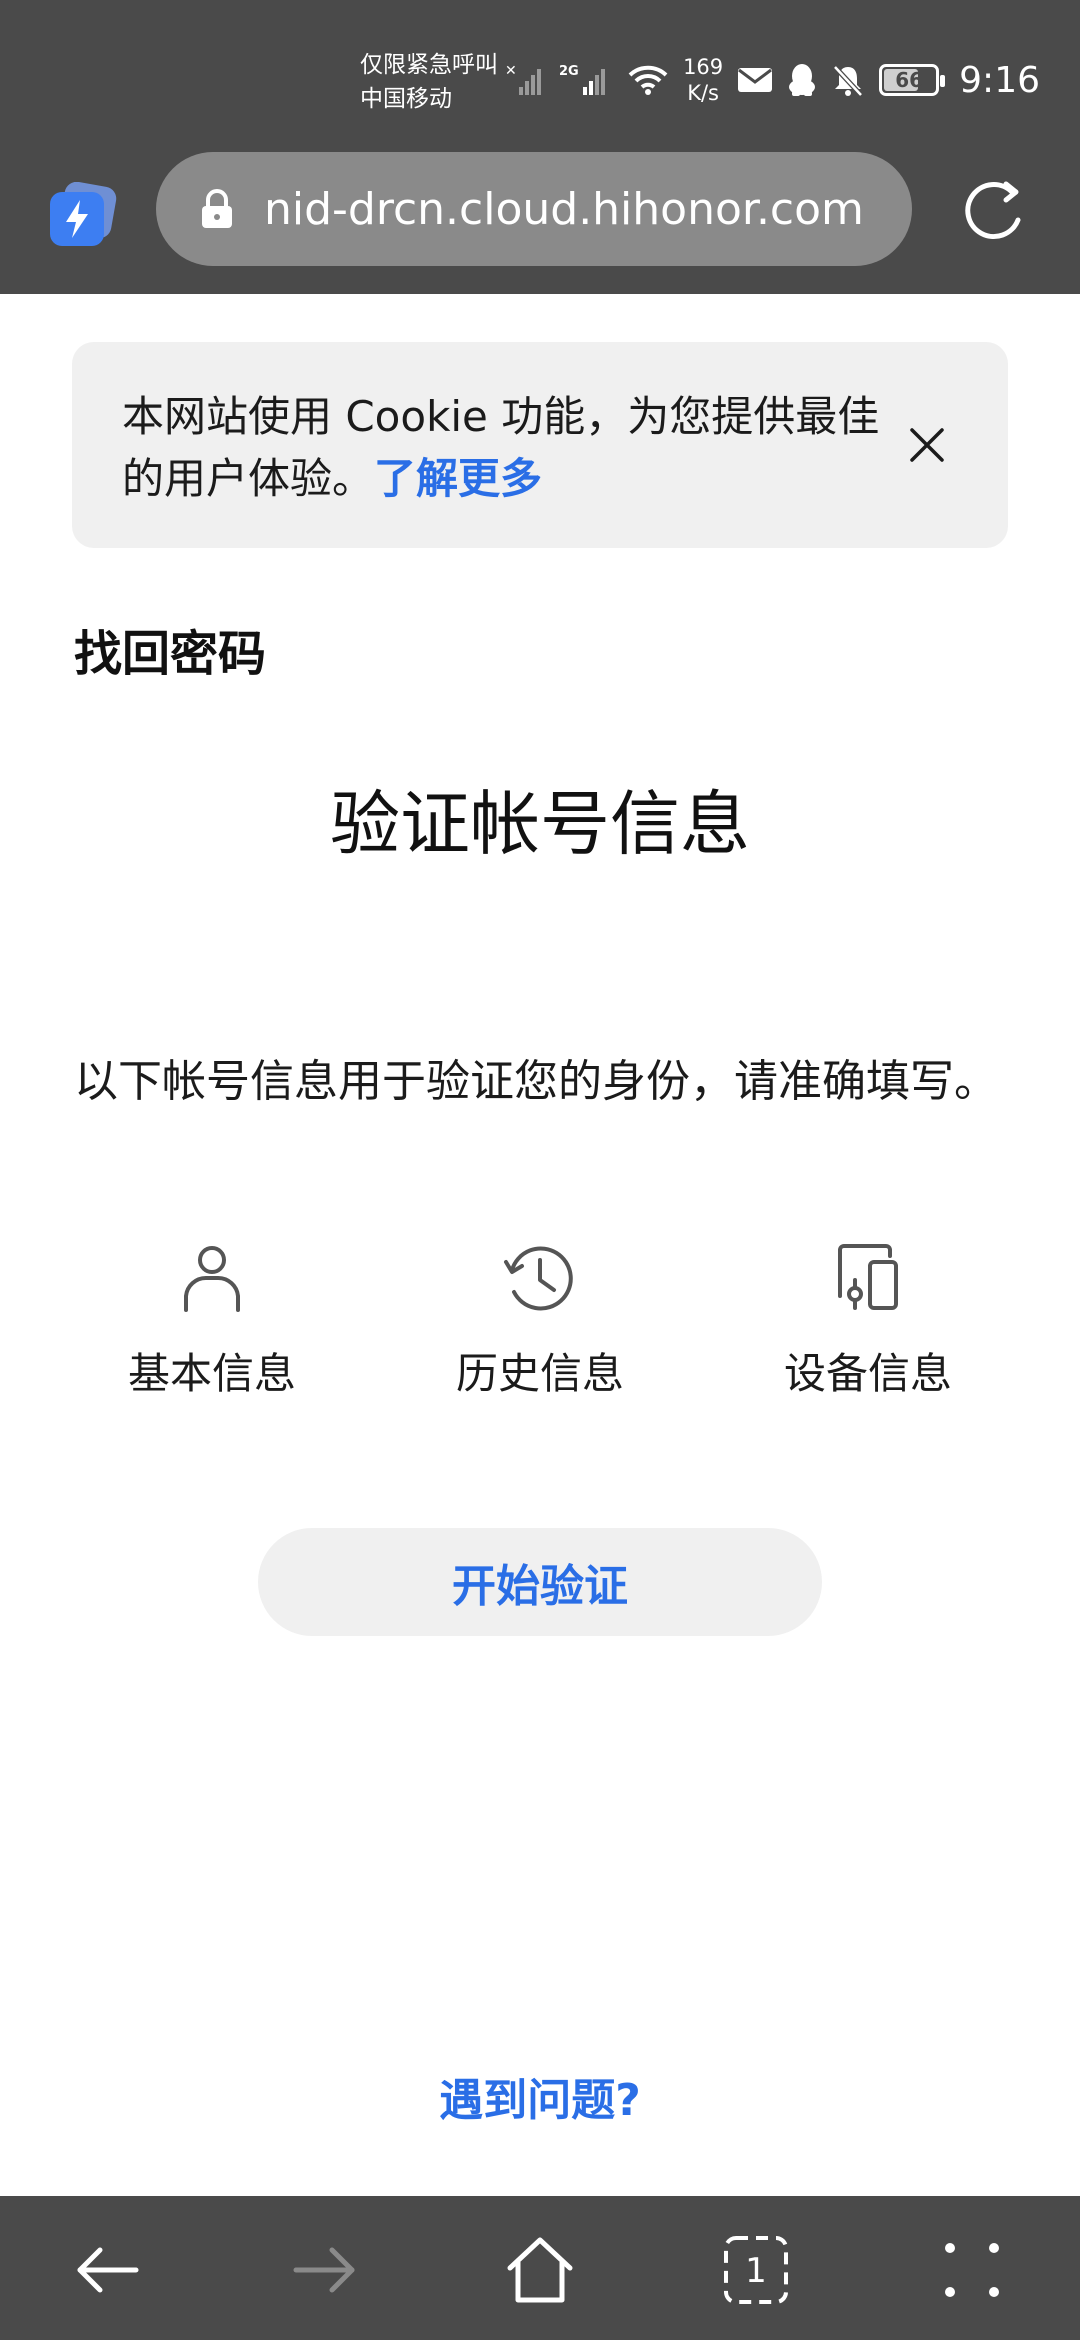  I want to click on forward-arrow-icon, so click(324, 2270).